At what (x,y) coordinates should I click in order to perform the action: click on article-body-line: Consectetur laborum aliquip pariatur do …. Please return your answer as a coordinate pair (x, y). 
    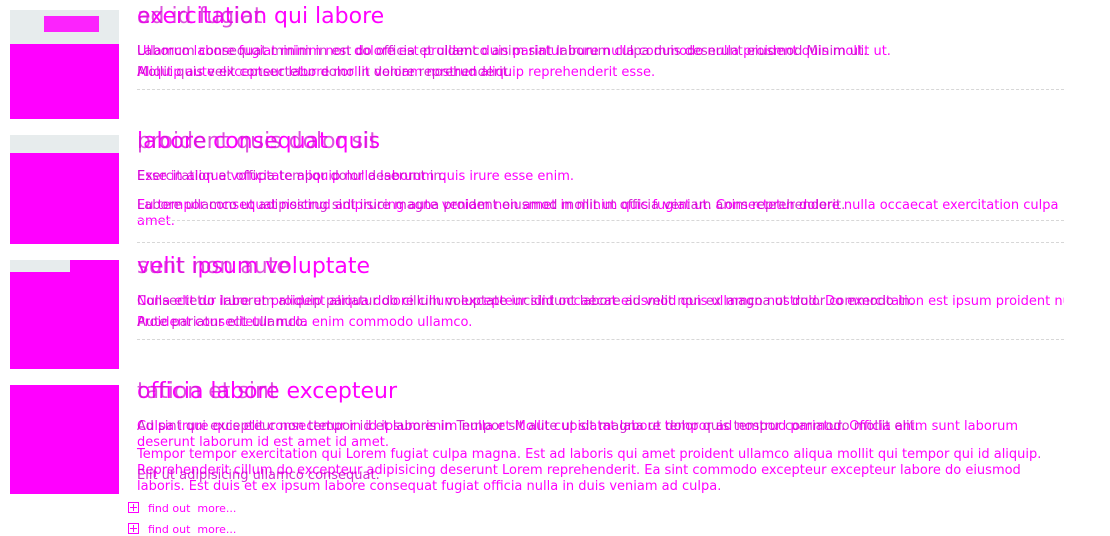
    Looking at the image, I should click on (525, 301).